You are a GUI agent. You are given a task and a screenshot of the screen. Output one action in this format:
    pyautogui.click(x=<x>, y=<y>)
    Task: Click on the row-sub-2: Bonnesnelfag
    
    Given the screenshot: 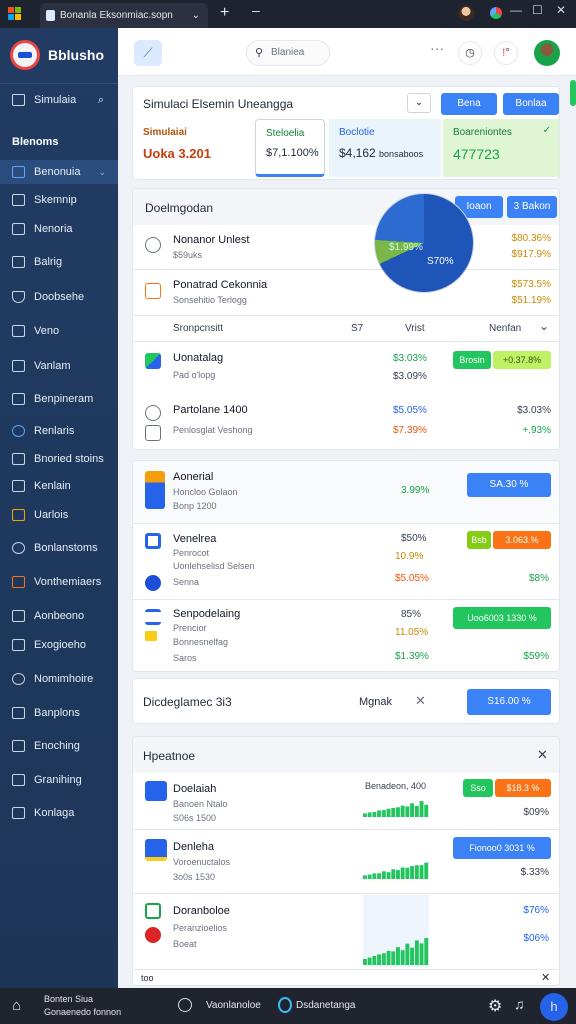 What is the action you would take?
    pyautogui.click(x=201, y=642)
    